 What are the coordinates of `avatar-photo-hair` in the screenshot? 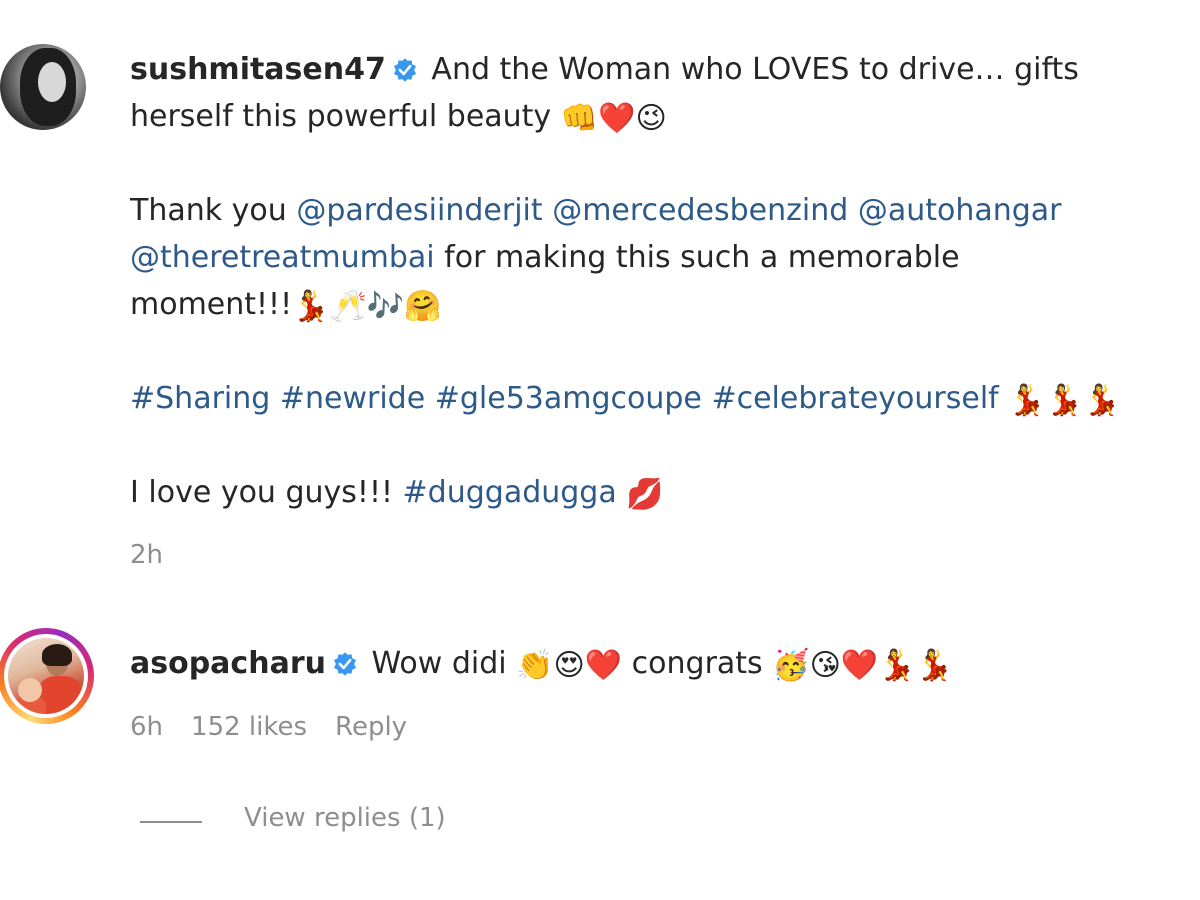 It's located at (57, 655).